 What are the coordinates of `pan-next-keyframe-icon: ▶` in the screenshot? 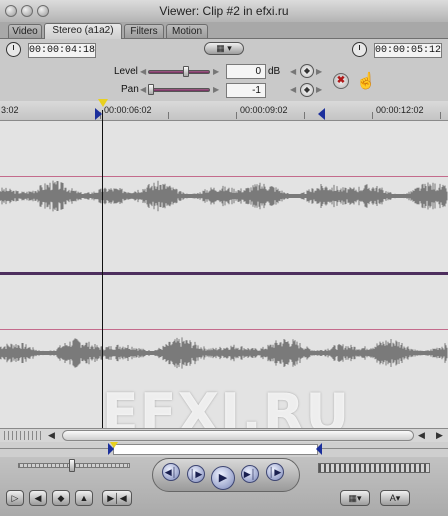 It's located at (319, 89).